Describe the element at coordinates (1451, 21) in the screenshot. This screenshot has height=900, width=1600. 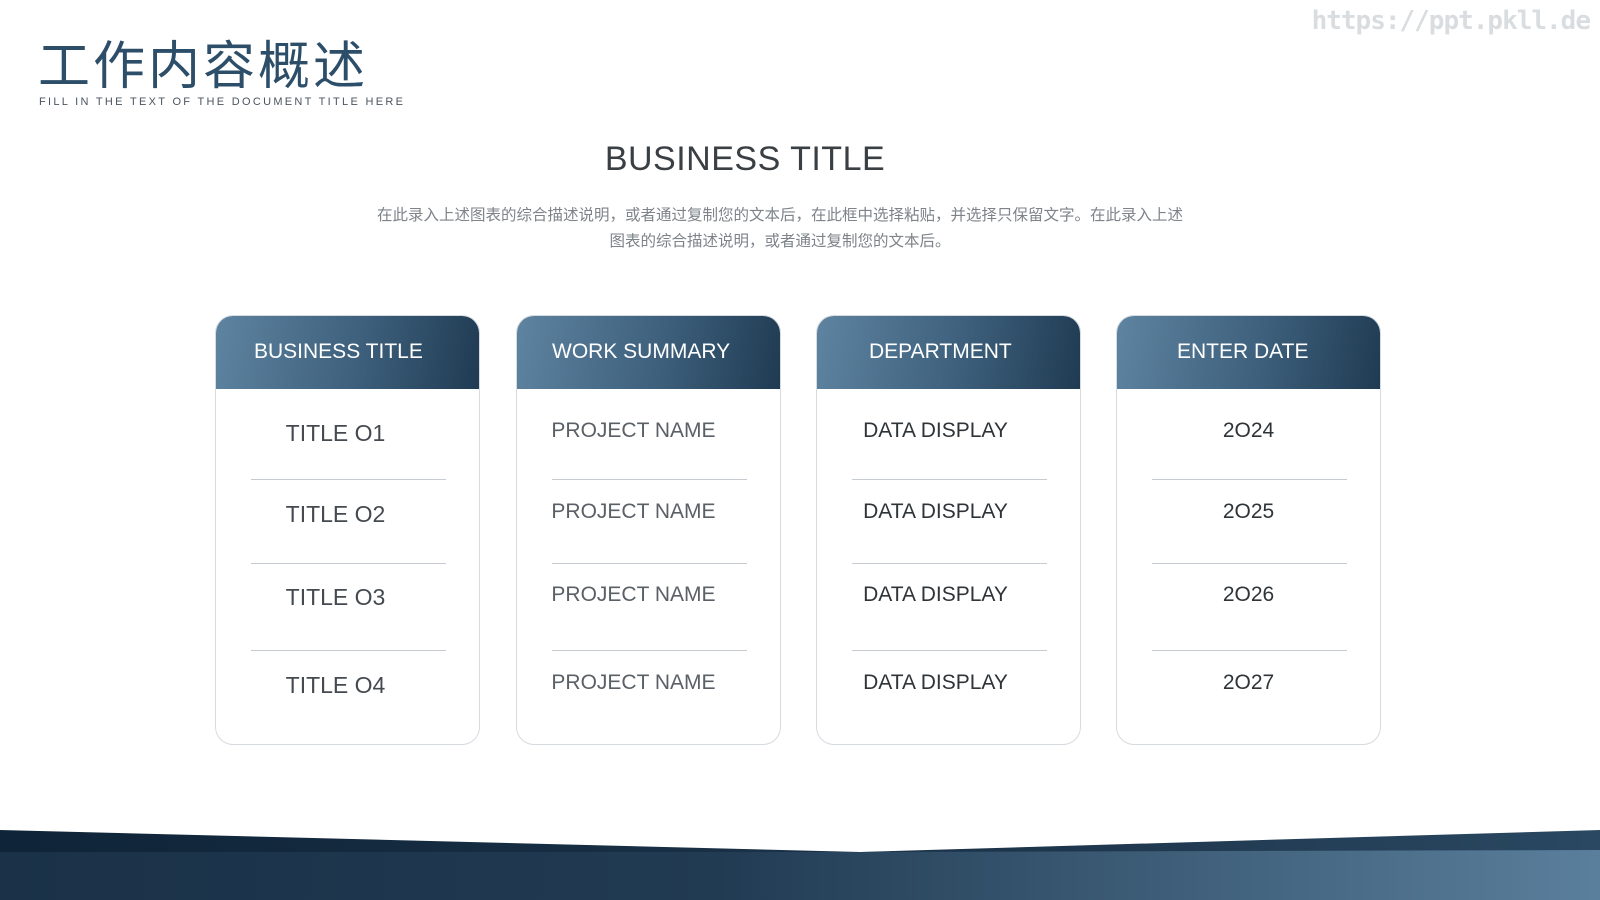
I see `watermark-text: https://ppt.pkll.de` at that location.